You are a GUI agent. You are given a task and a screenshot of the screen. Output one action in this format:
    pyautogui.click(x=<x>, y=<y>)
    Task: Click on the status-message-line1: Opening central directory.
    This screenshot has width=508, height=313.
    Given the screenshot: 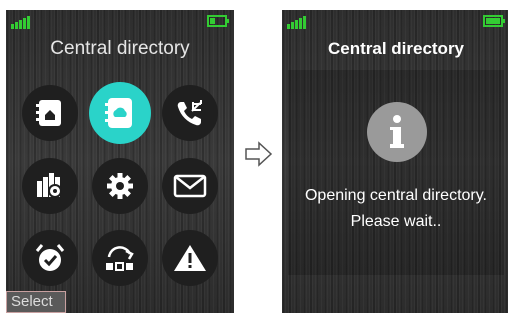 What is the action you would take?
    pyautogui.click(x=395, y=195)
    